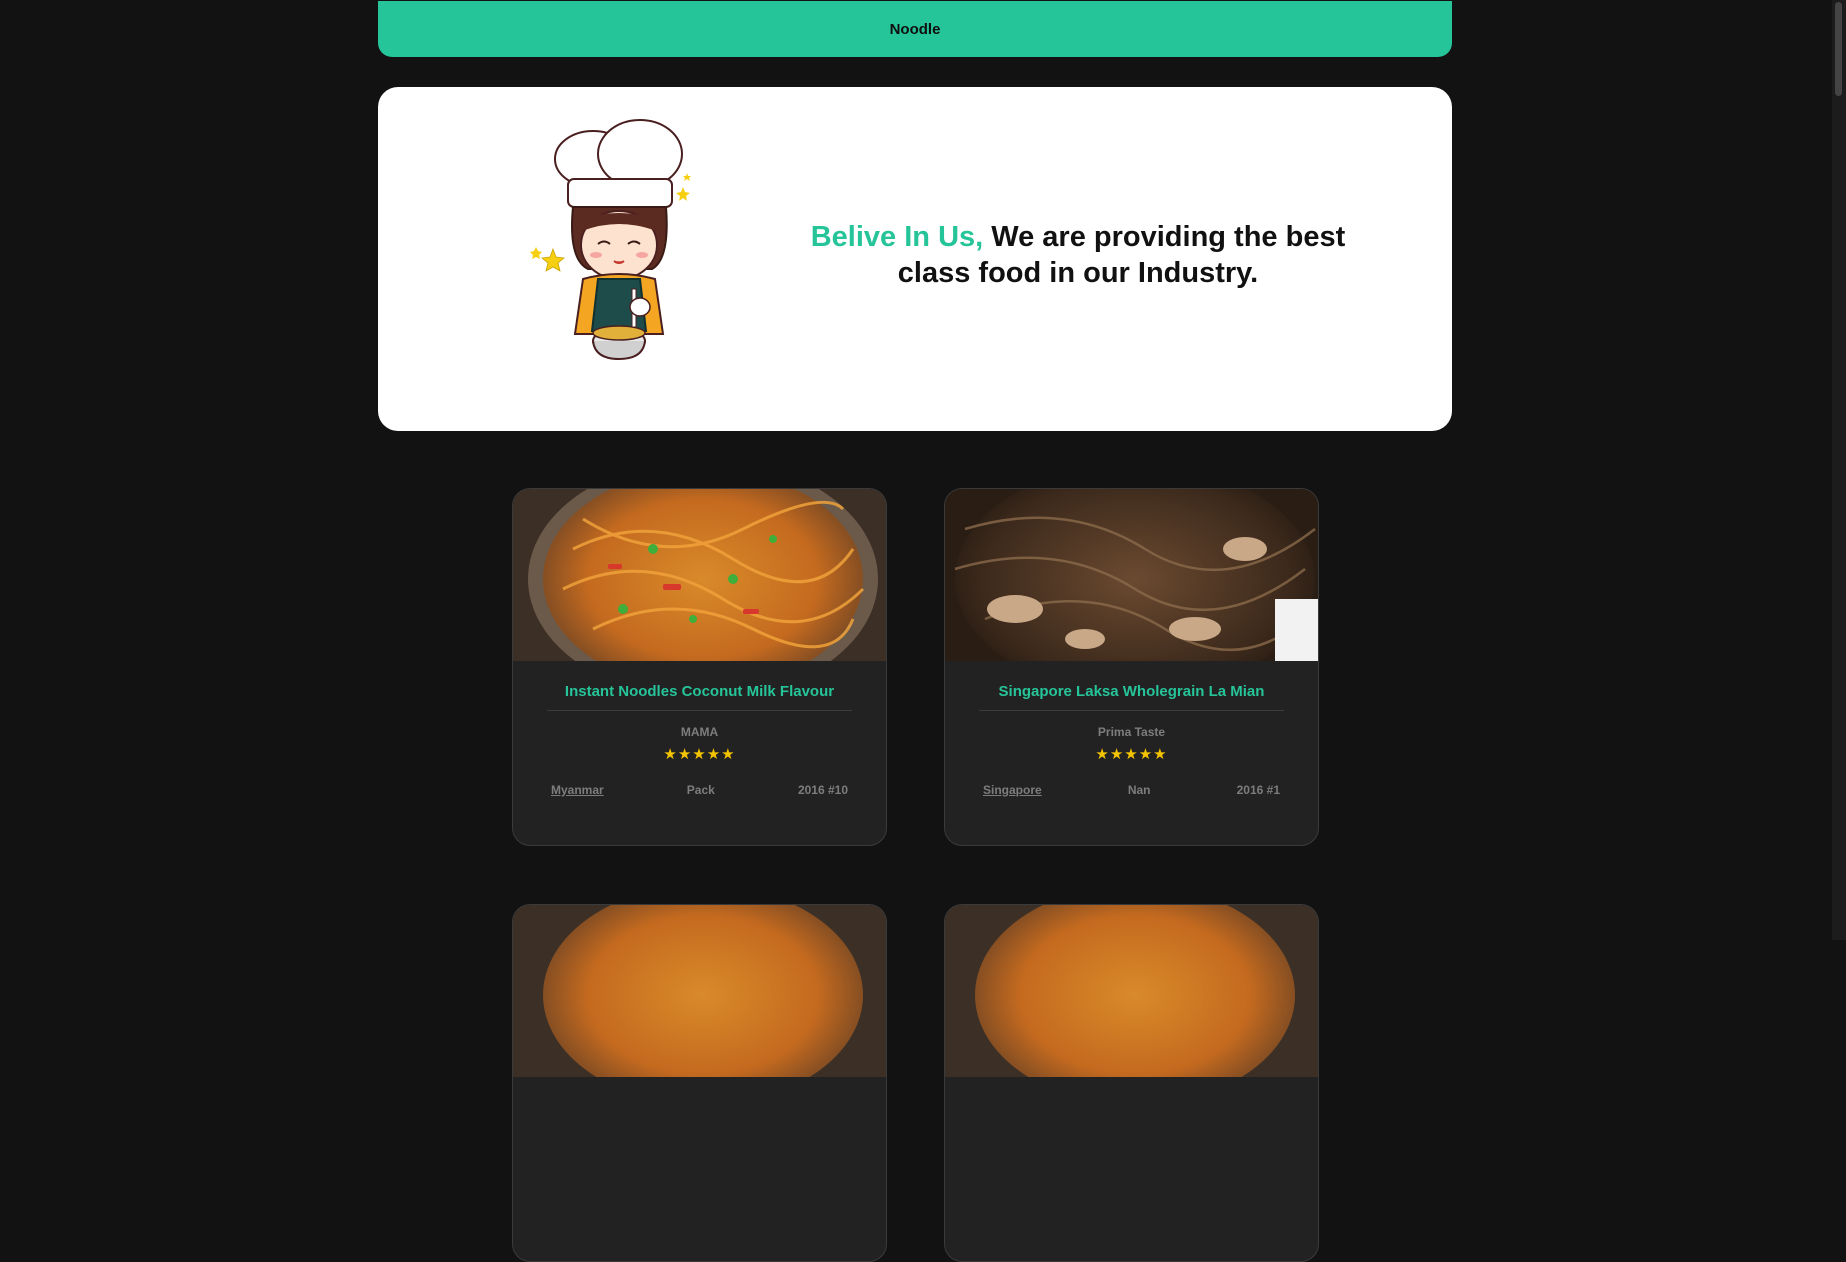 The width and height of the screenshot is (1846, 1262). What do you see at coordinates (897, 237) in the screenshot?
I see `hero-highlight: Belive In Us,` at bounding box center [897, 237].